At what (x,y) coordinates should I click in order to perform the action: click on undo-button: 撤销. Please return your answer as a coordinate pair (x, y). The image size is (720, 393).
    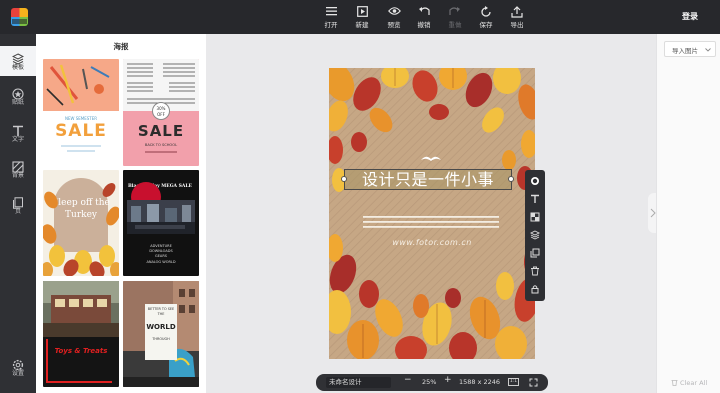
    Looking at the image, I should click on (424, 17).